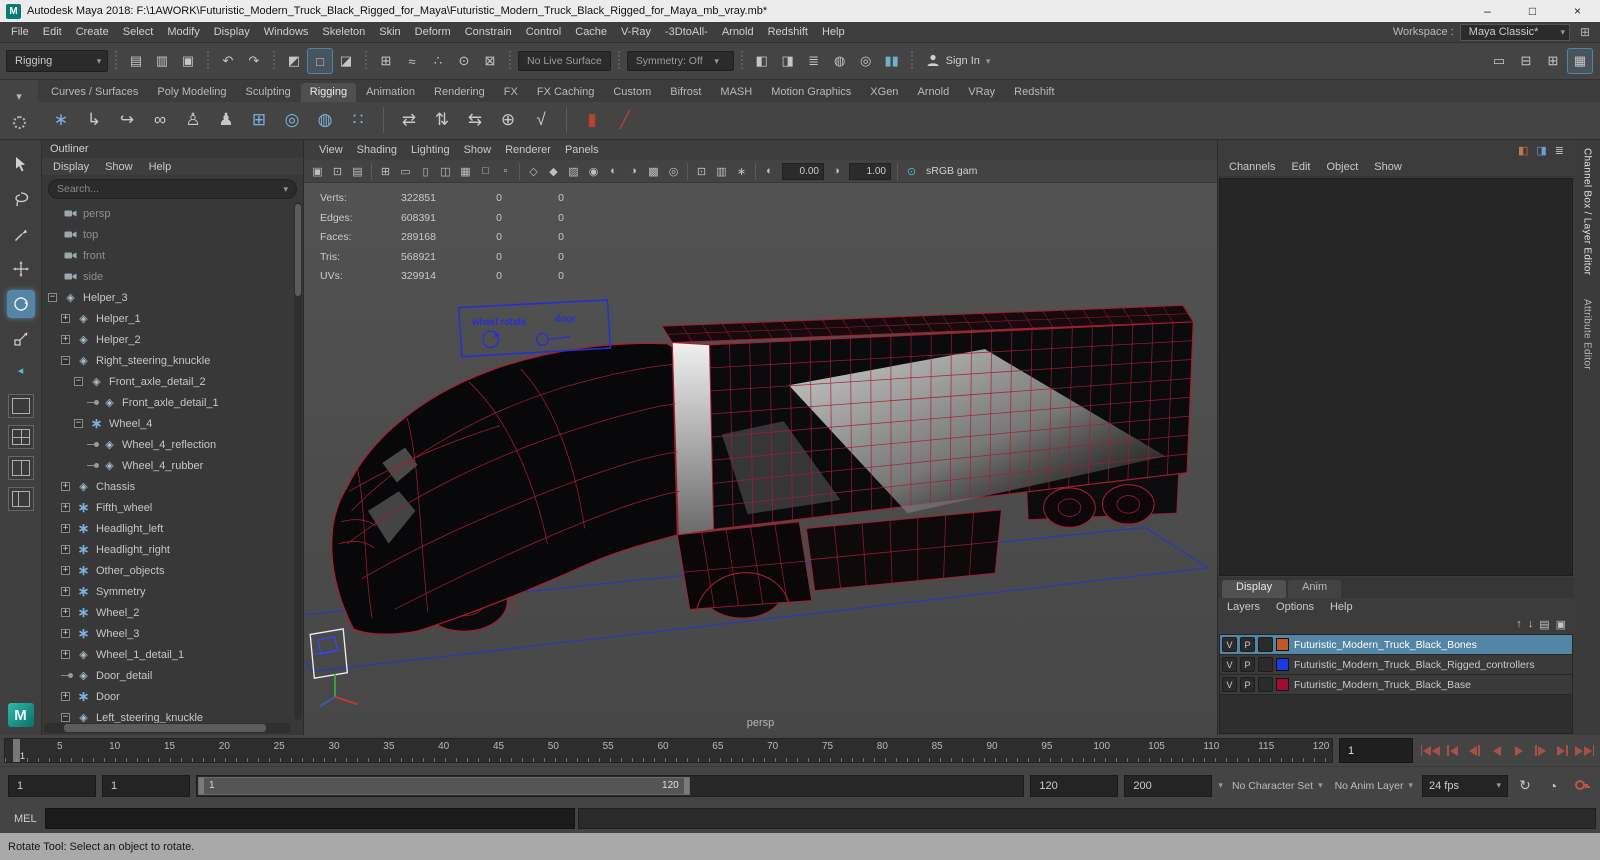 This screenshot has width=1600, height=860. I want to click on maximize-button: □, so click(1532, 11).